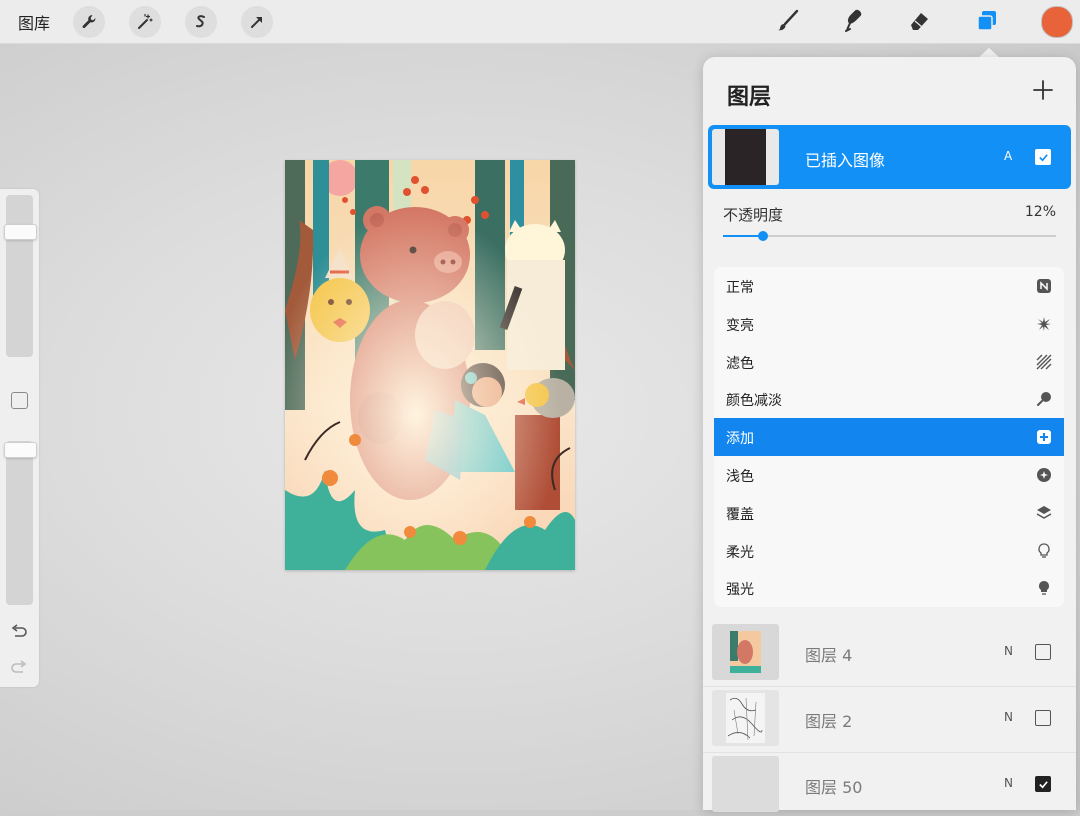 The width and height of the screenshot is (1080, 816). I want to click on blend-mode-item: 添加, so click(889, 437).